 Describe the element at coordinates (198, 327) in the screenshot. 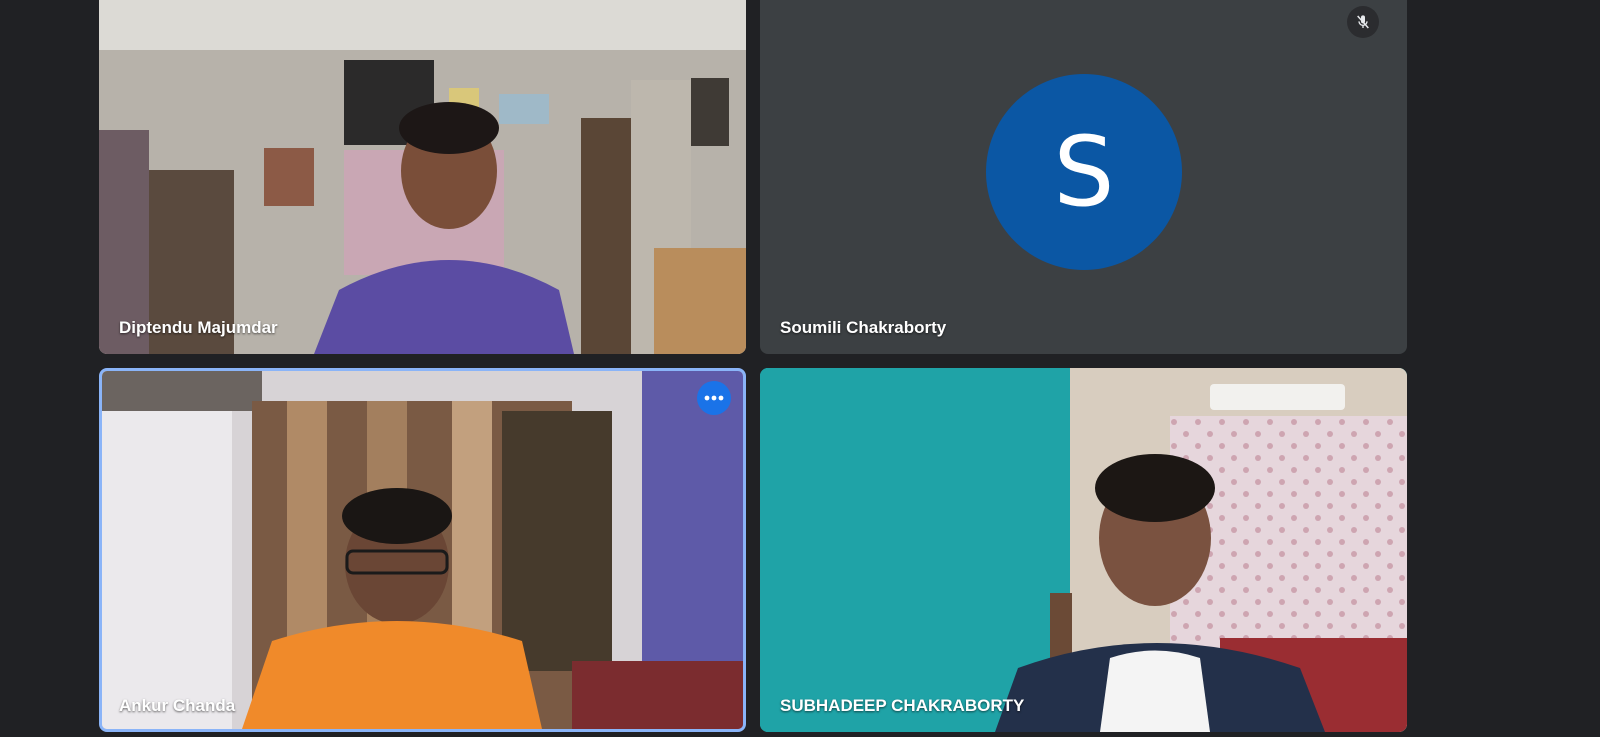

I see `participant-name: Diptendu Majumdar` at that location.